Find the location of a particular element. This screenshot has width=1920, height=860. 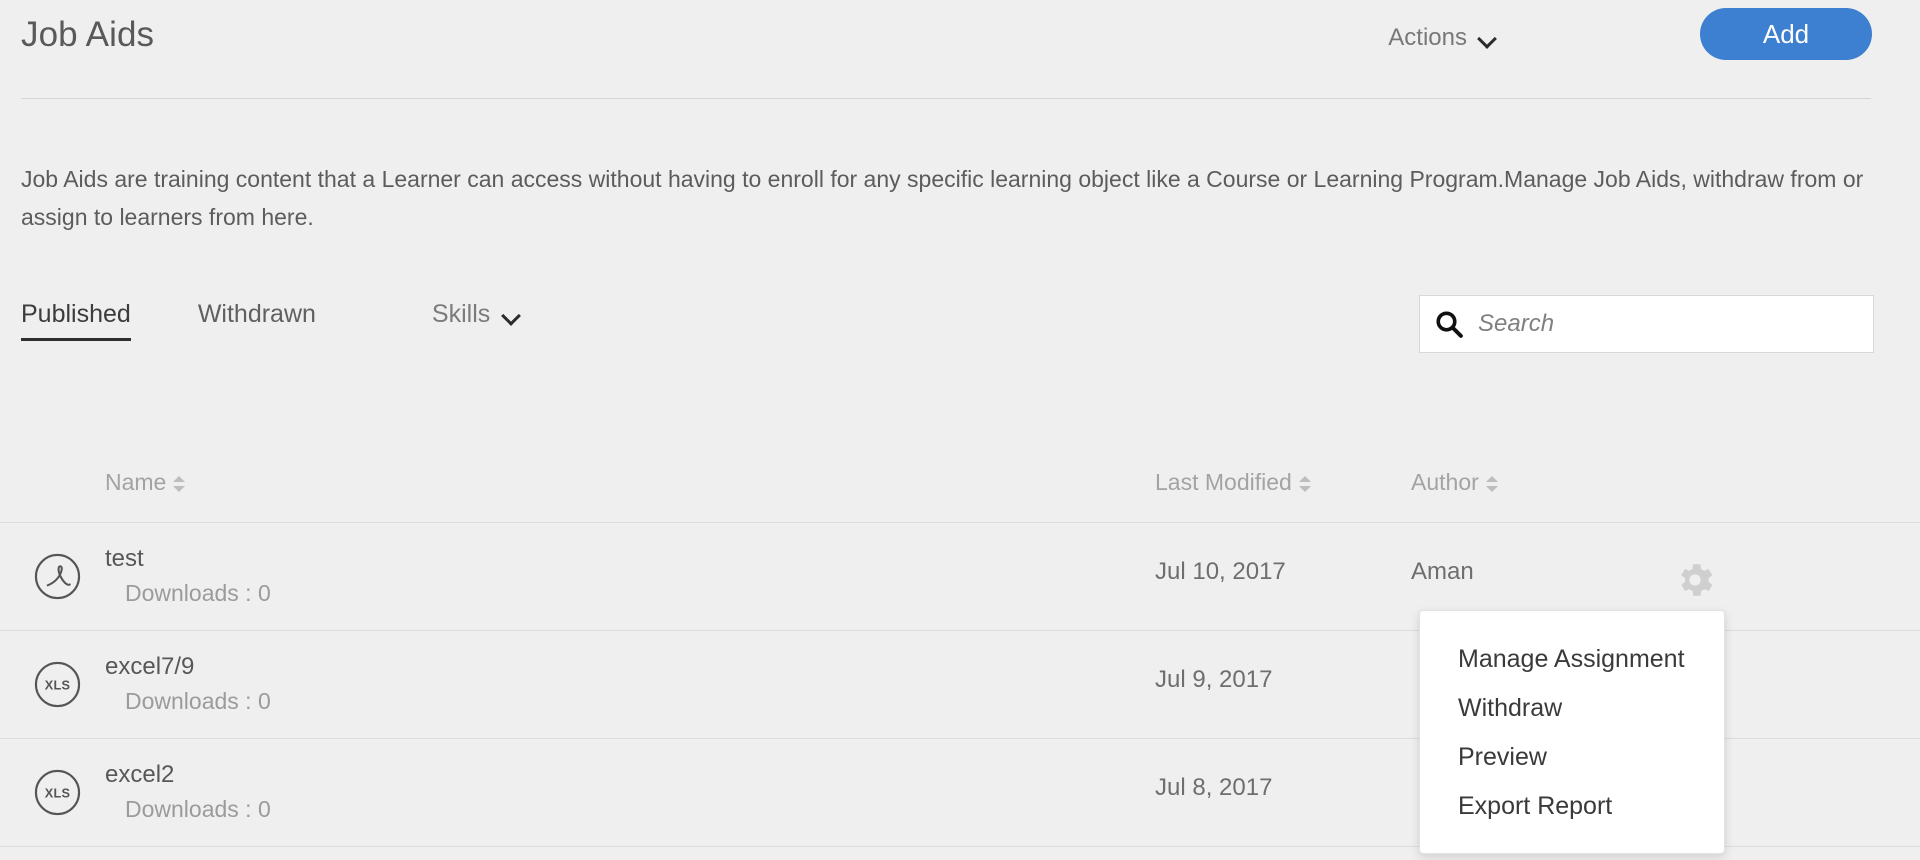

add-button: Add is located at coordinates (1786, 34).